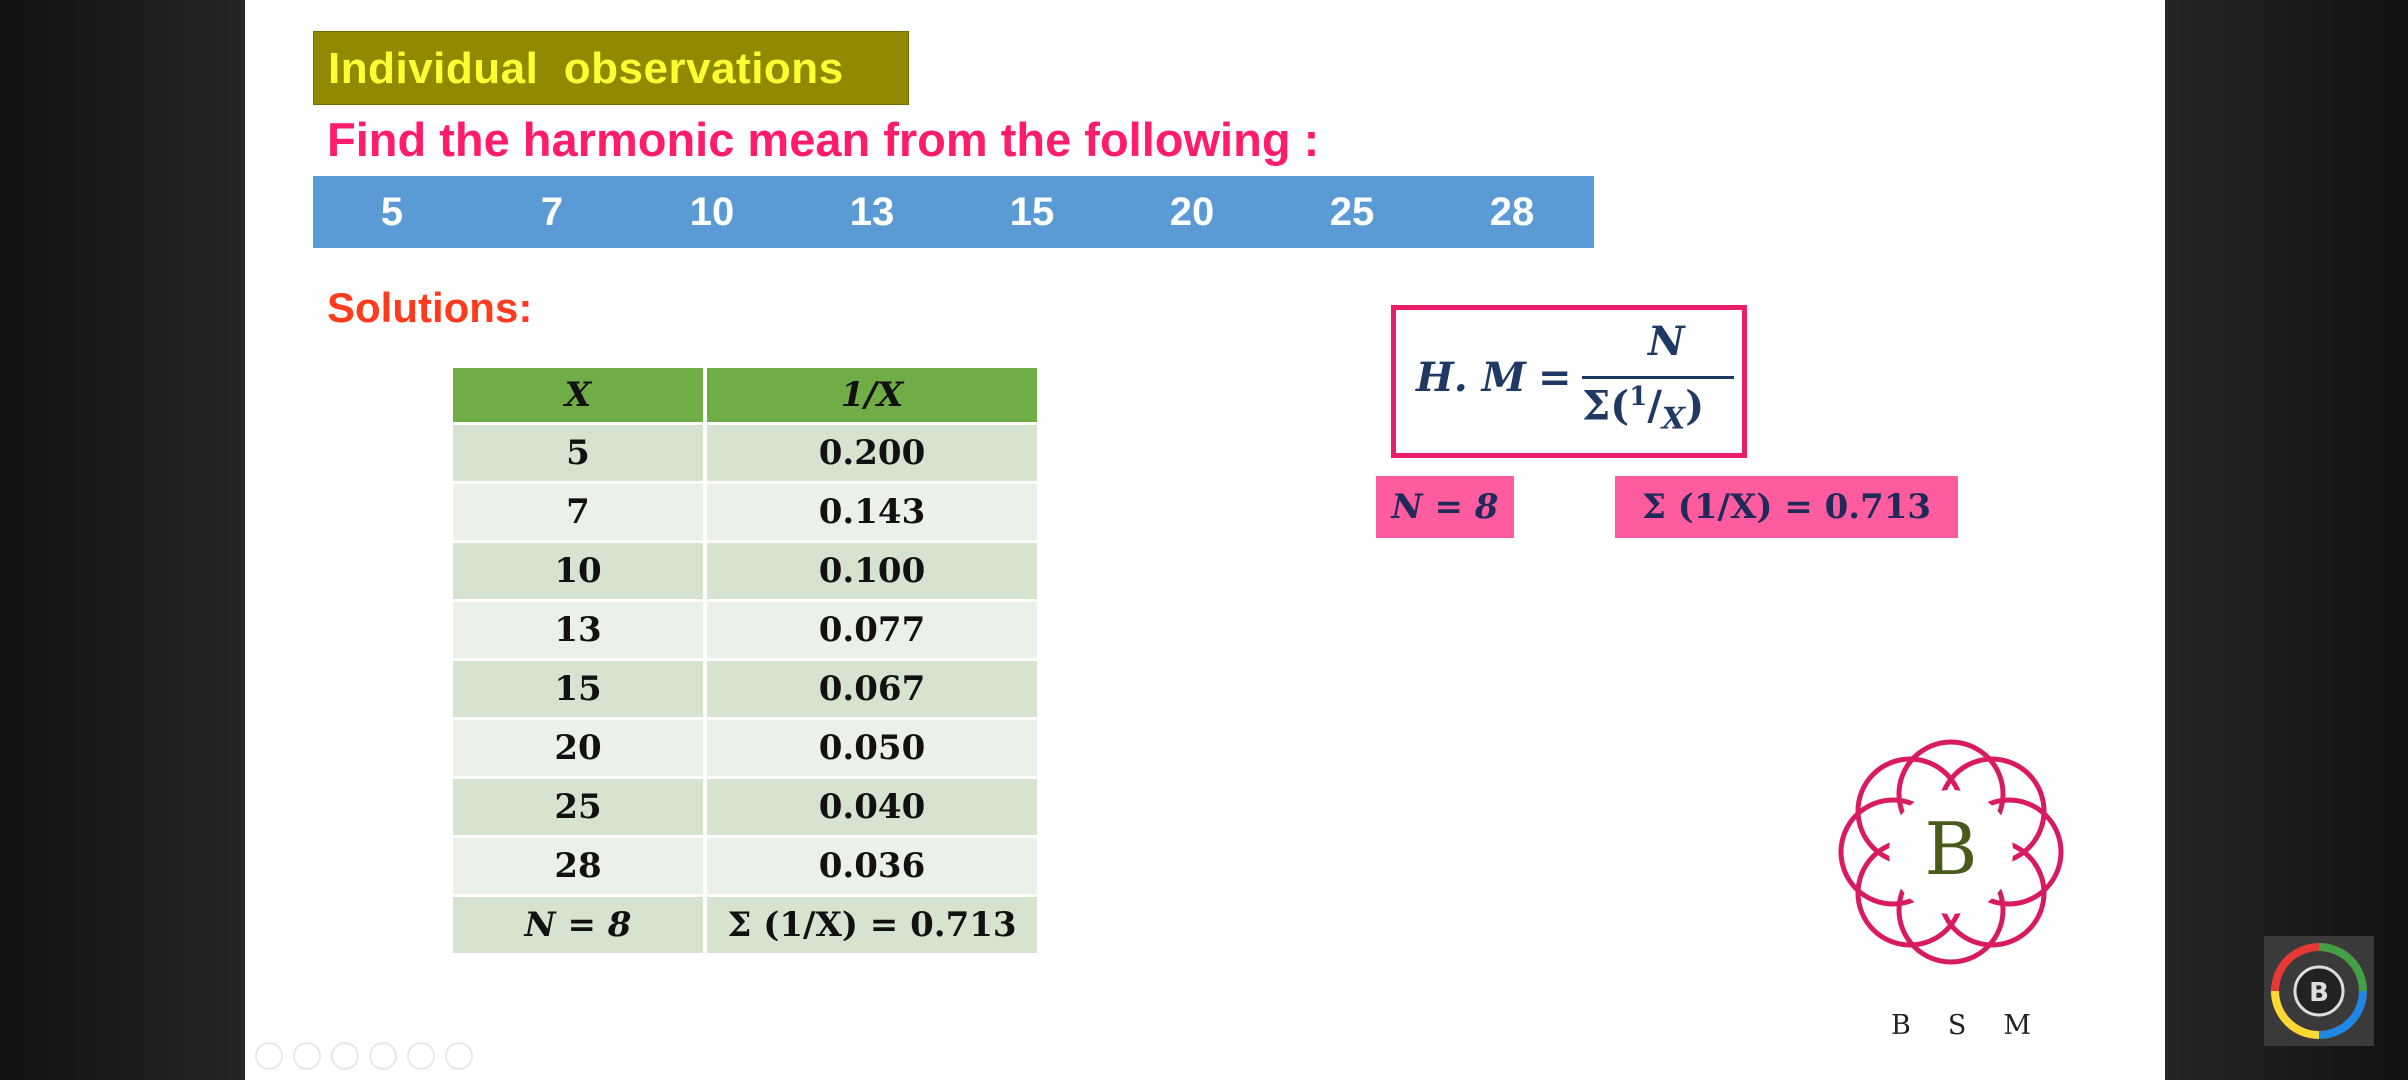 The height and width of the screenshot is (1080, 2408). What do you see at coordinates (580, 513) in the screenshot?
I see `table-cell: 7` at bounding box center [580, 513].